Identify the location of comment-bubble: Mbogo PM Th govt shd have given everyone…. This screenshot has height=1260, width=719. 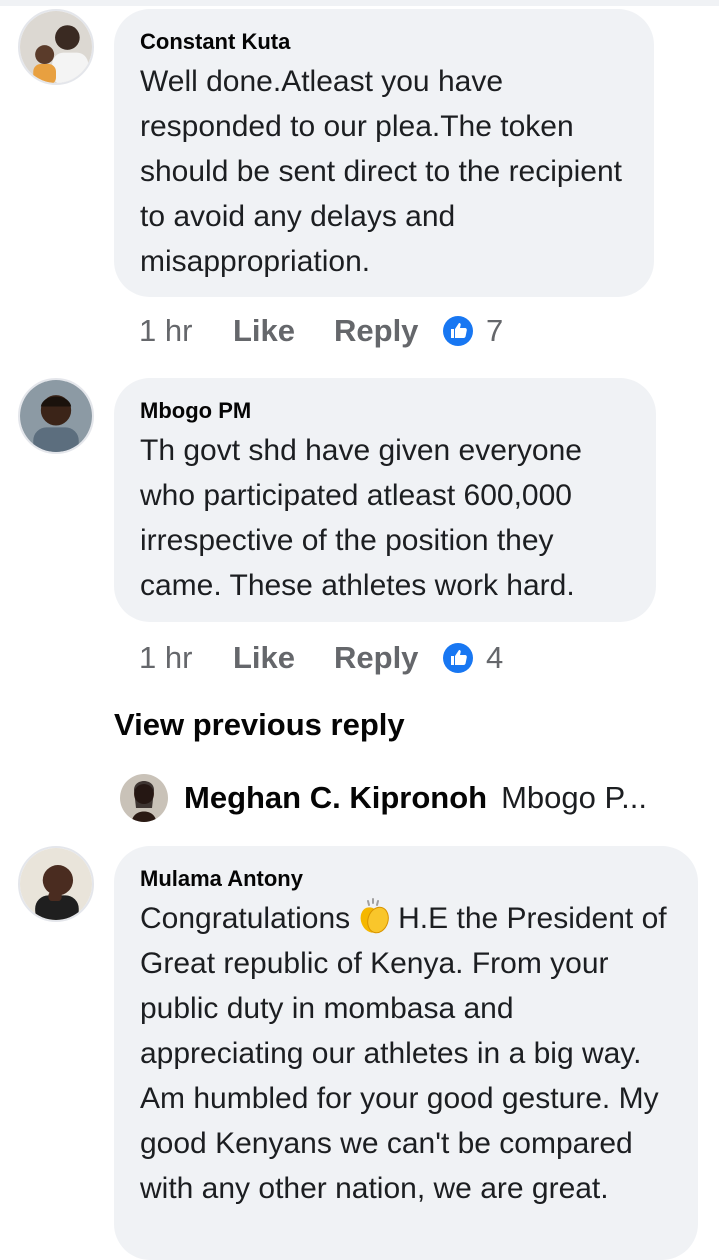
(385, 500).